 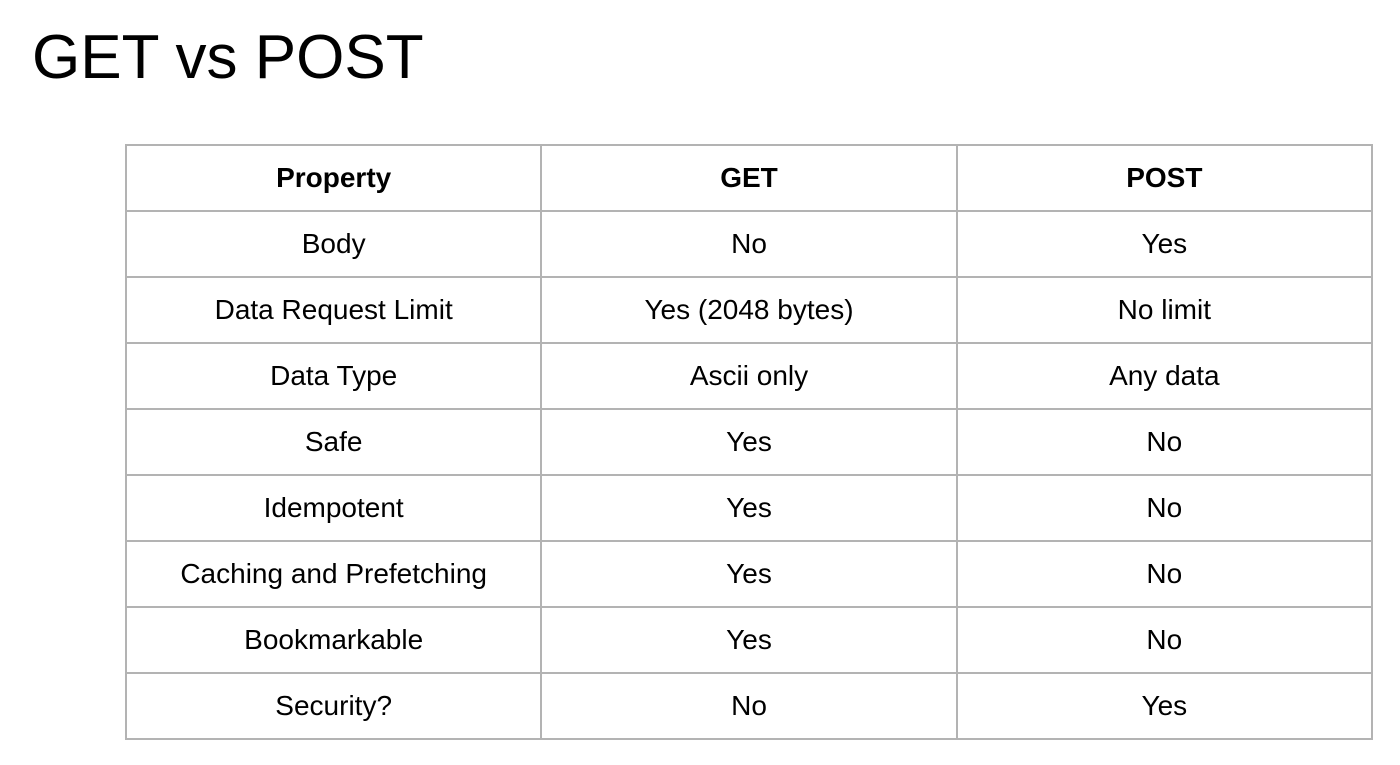 I want to click on property-cell: Security?, so click(x=333, y=706).